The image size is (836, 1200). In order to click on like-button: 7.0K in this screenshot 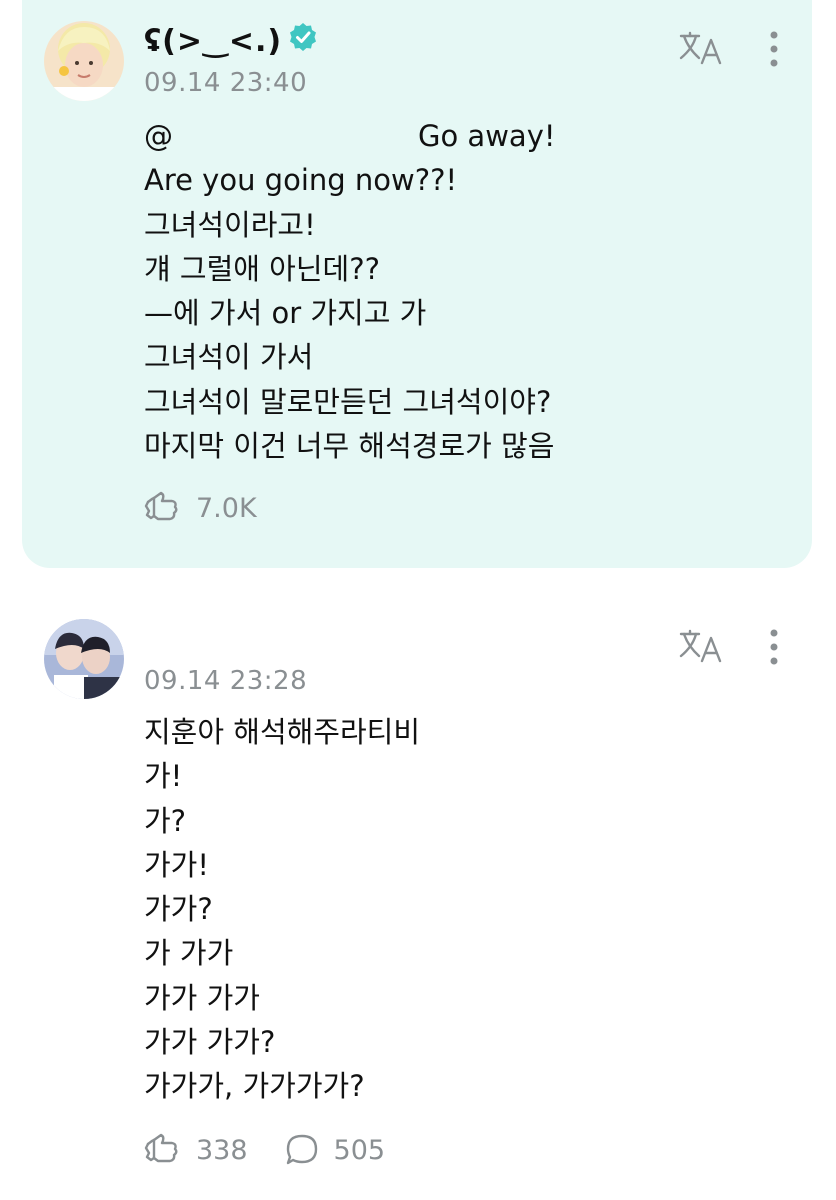, I will do `click(200, 508)`.